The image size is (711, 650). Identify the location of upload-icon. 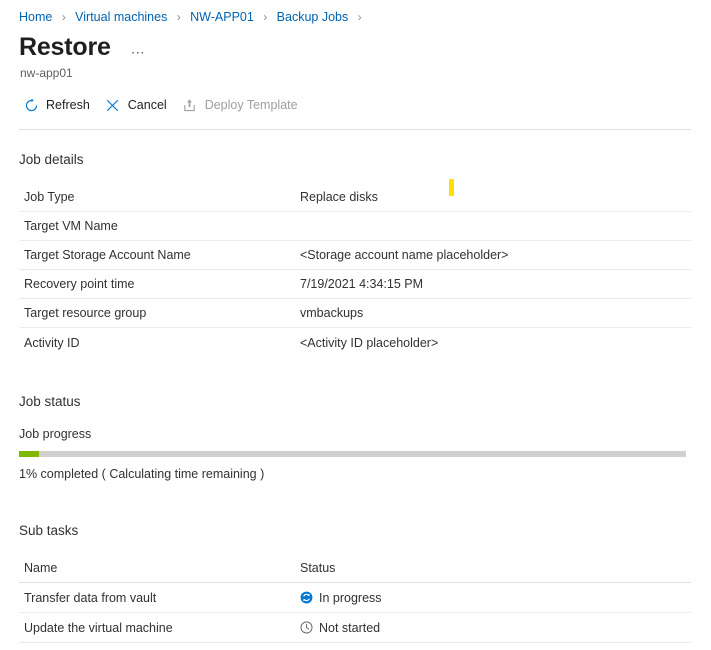
(190, 105).